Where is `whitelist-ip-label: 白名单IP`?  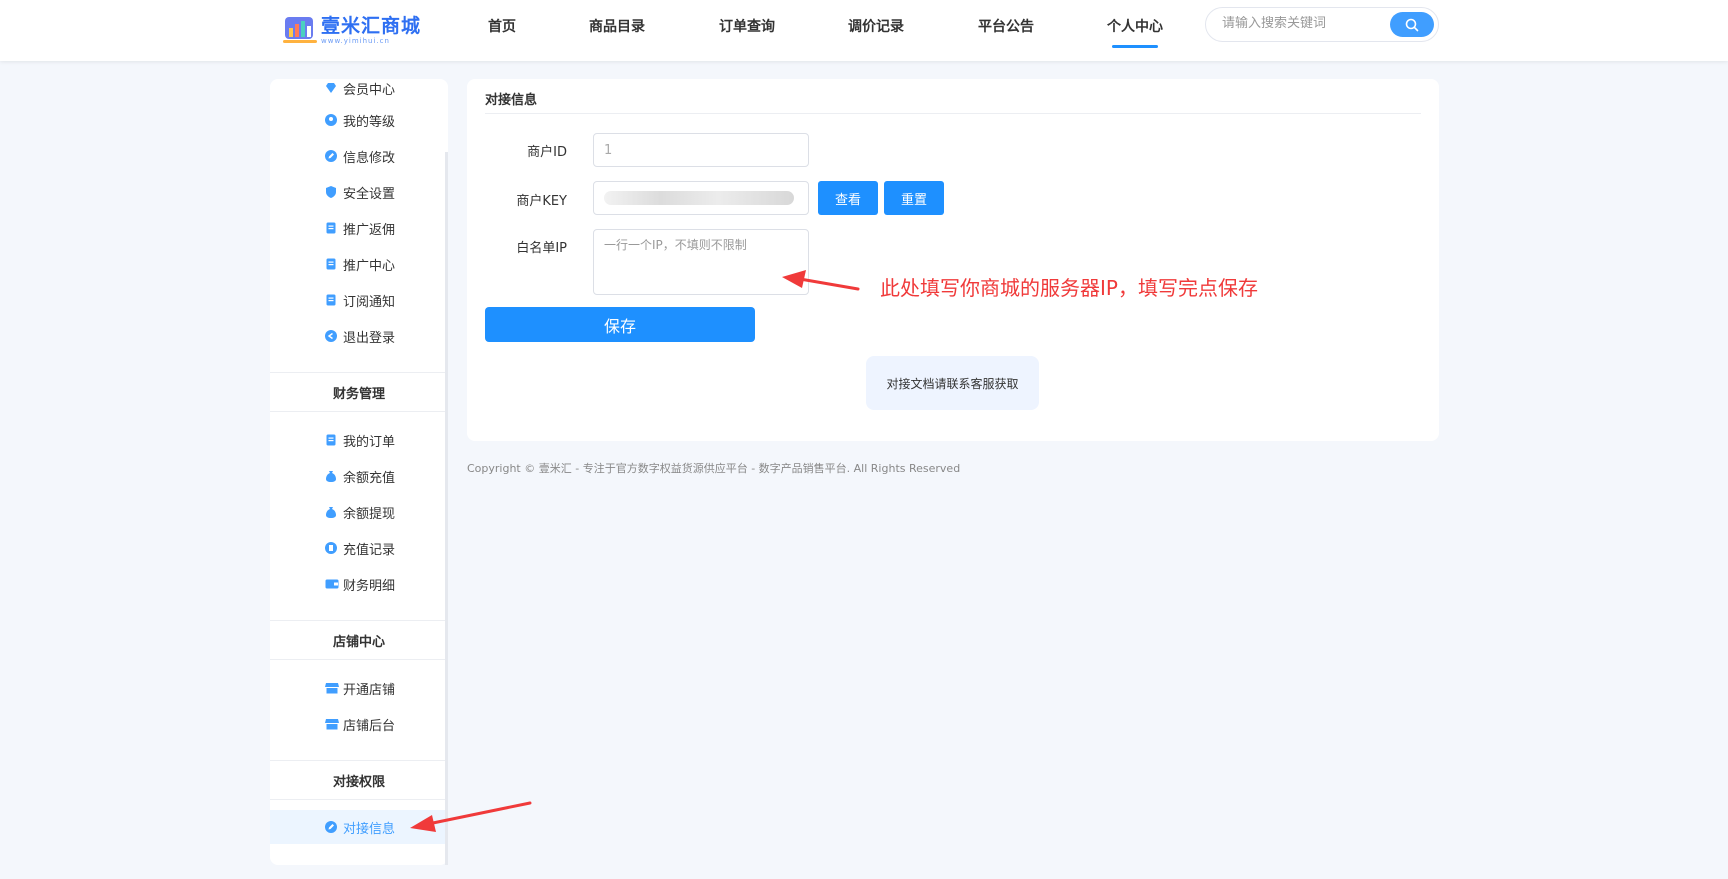
whitelist-ip-label: 白名单IP is located at coordinates (541, 248).